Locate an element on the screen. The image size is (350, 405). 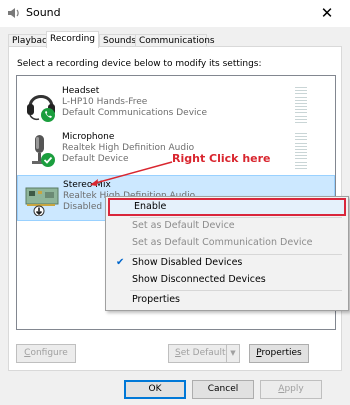
checkmark-icon: ✔ is located at coordinates (120, 262).